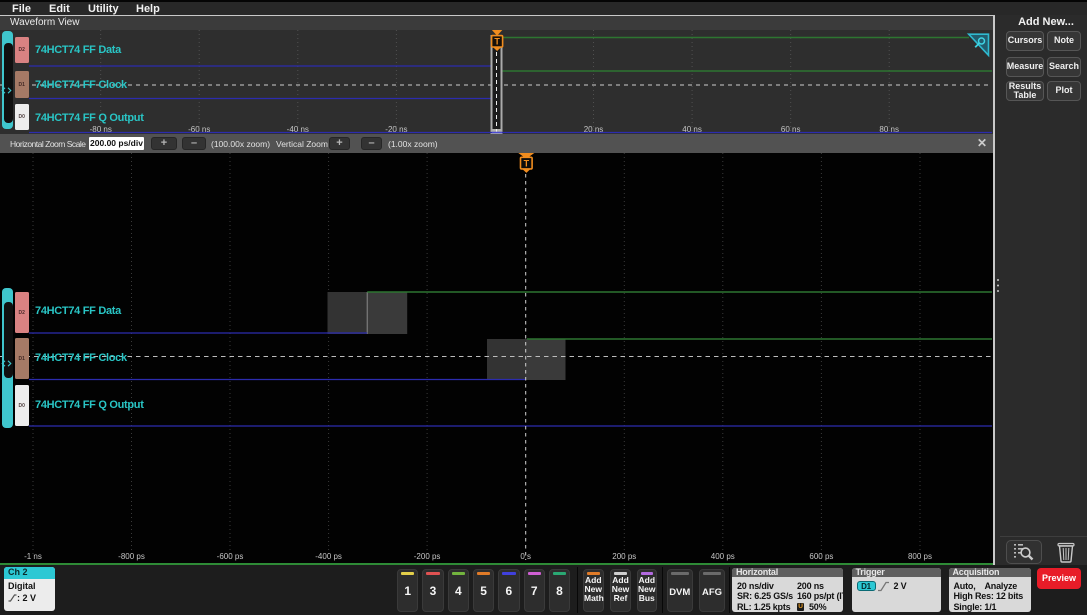  Describe the element at coordinates (328, 556) in the screenshot. I see `svg-text: -400 ps` at that location.